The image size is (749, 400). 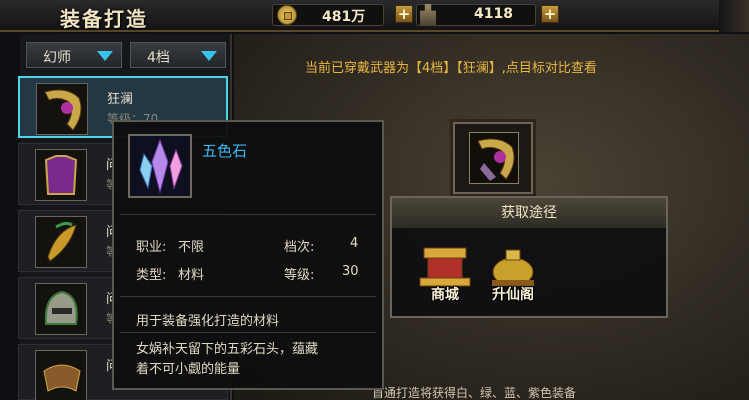 What do you see at coordinates (227, 349) in the screenshot?
I see `tooltip-desc-line1: 女娲补天留下的五彩石头，蕴藏` at bounding box center [227, 349].